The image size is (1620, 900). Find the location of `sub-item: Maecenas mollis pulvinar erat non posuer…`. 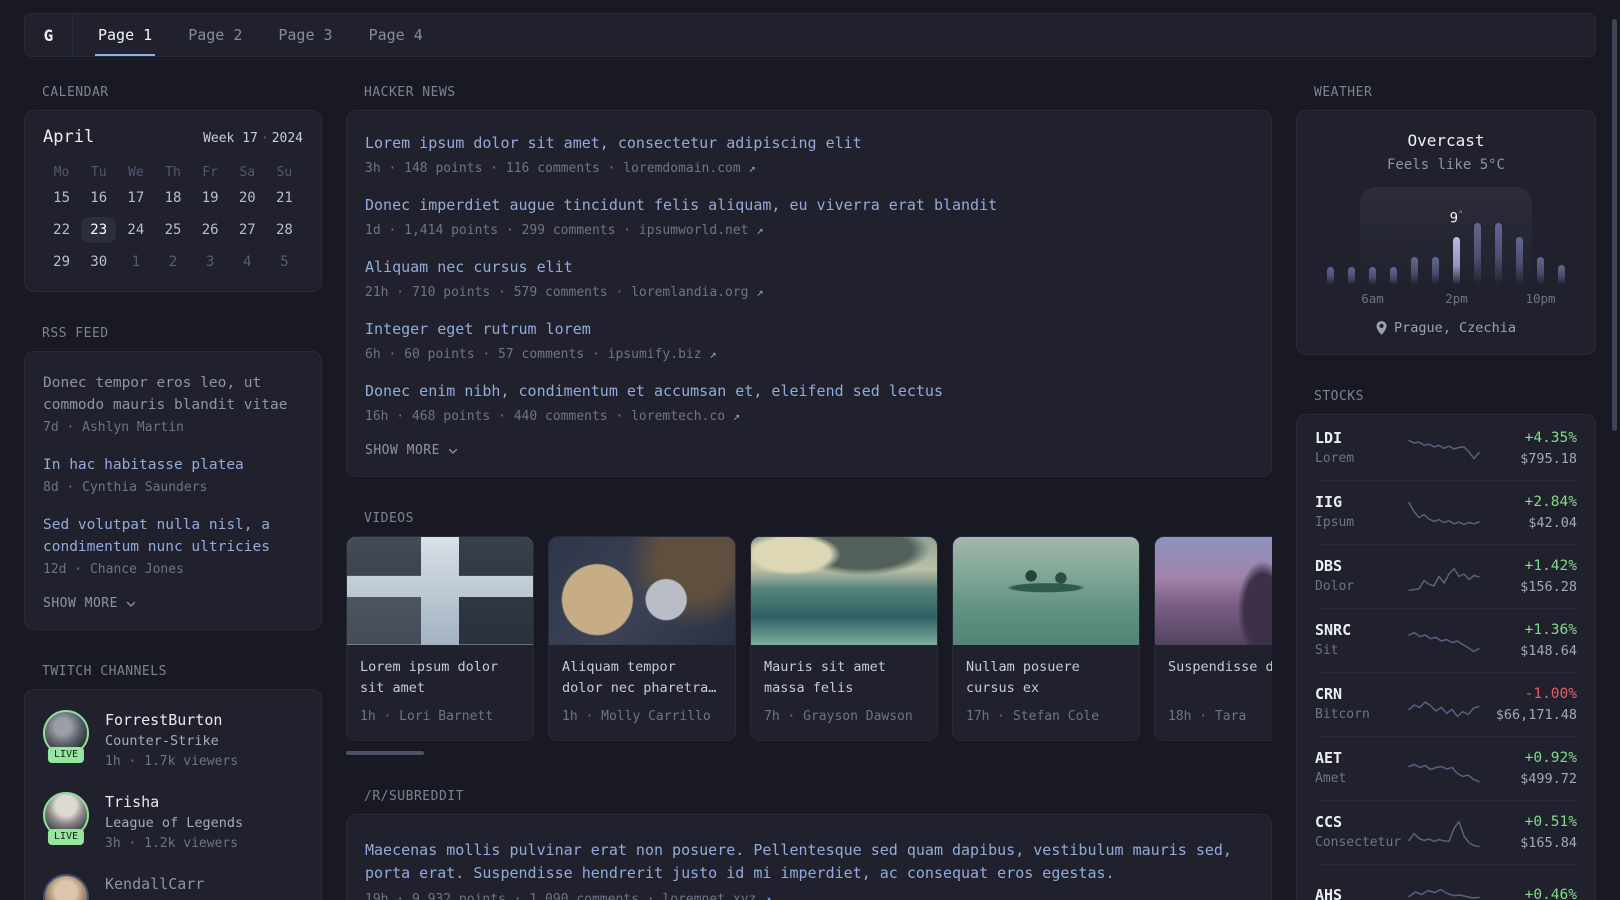

sub-item: Maecenas mollis pulvinar erat non posuer… is located at coordinates (809, 869).